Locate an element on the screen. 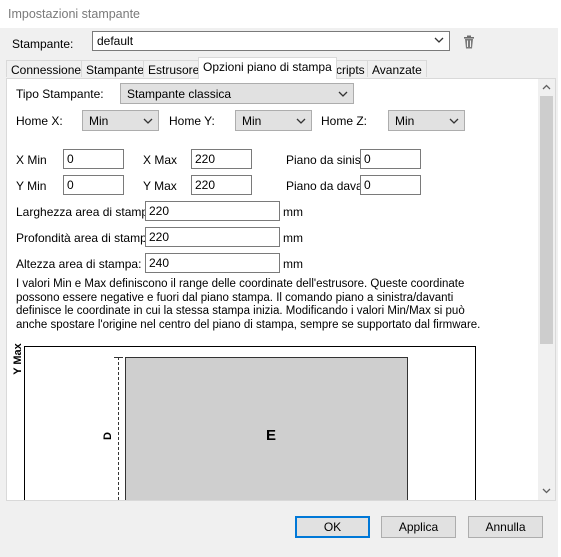 Image resolution: width=561 pixels, height=557 pixels. bed-left-value: 0 is located at coordinates (367, 159).